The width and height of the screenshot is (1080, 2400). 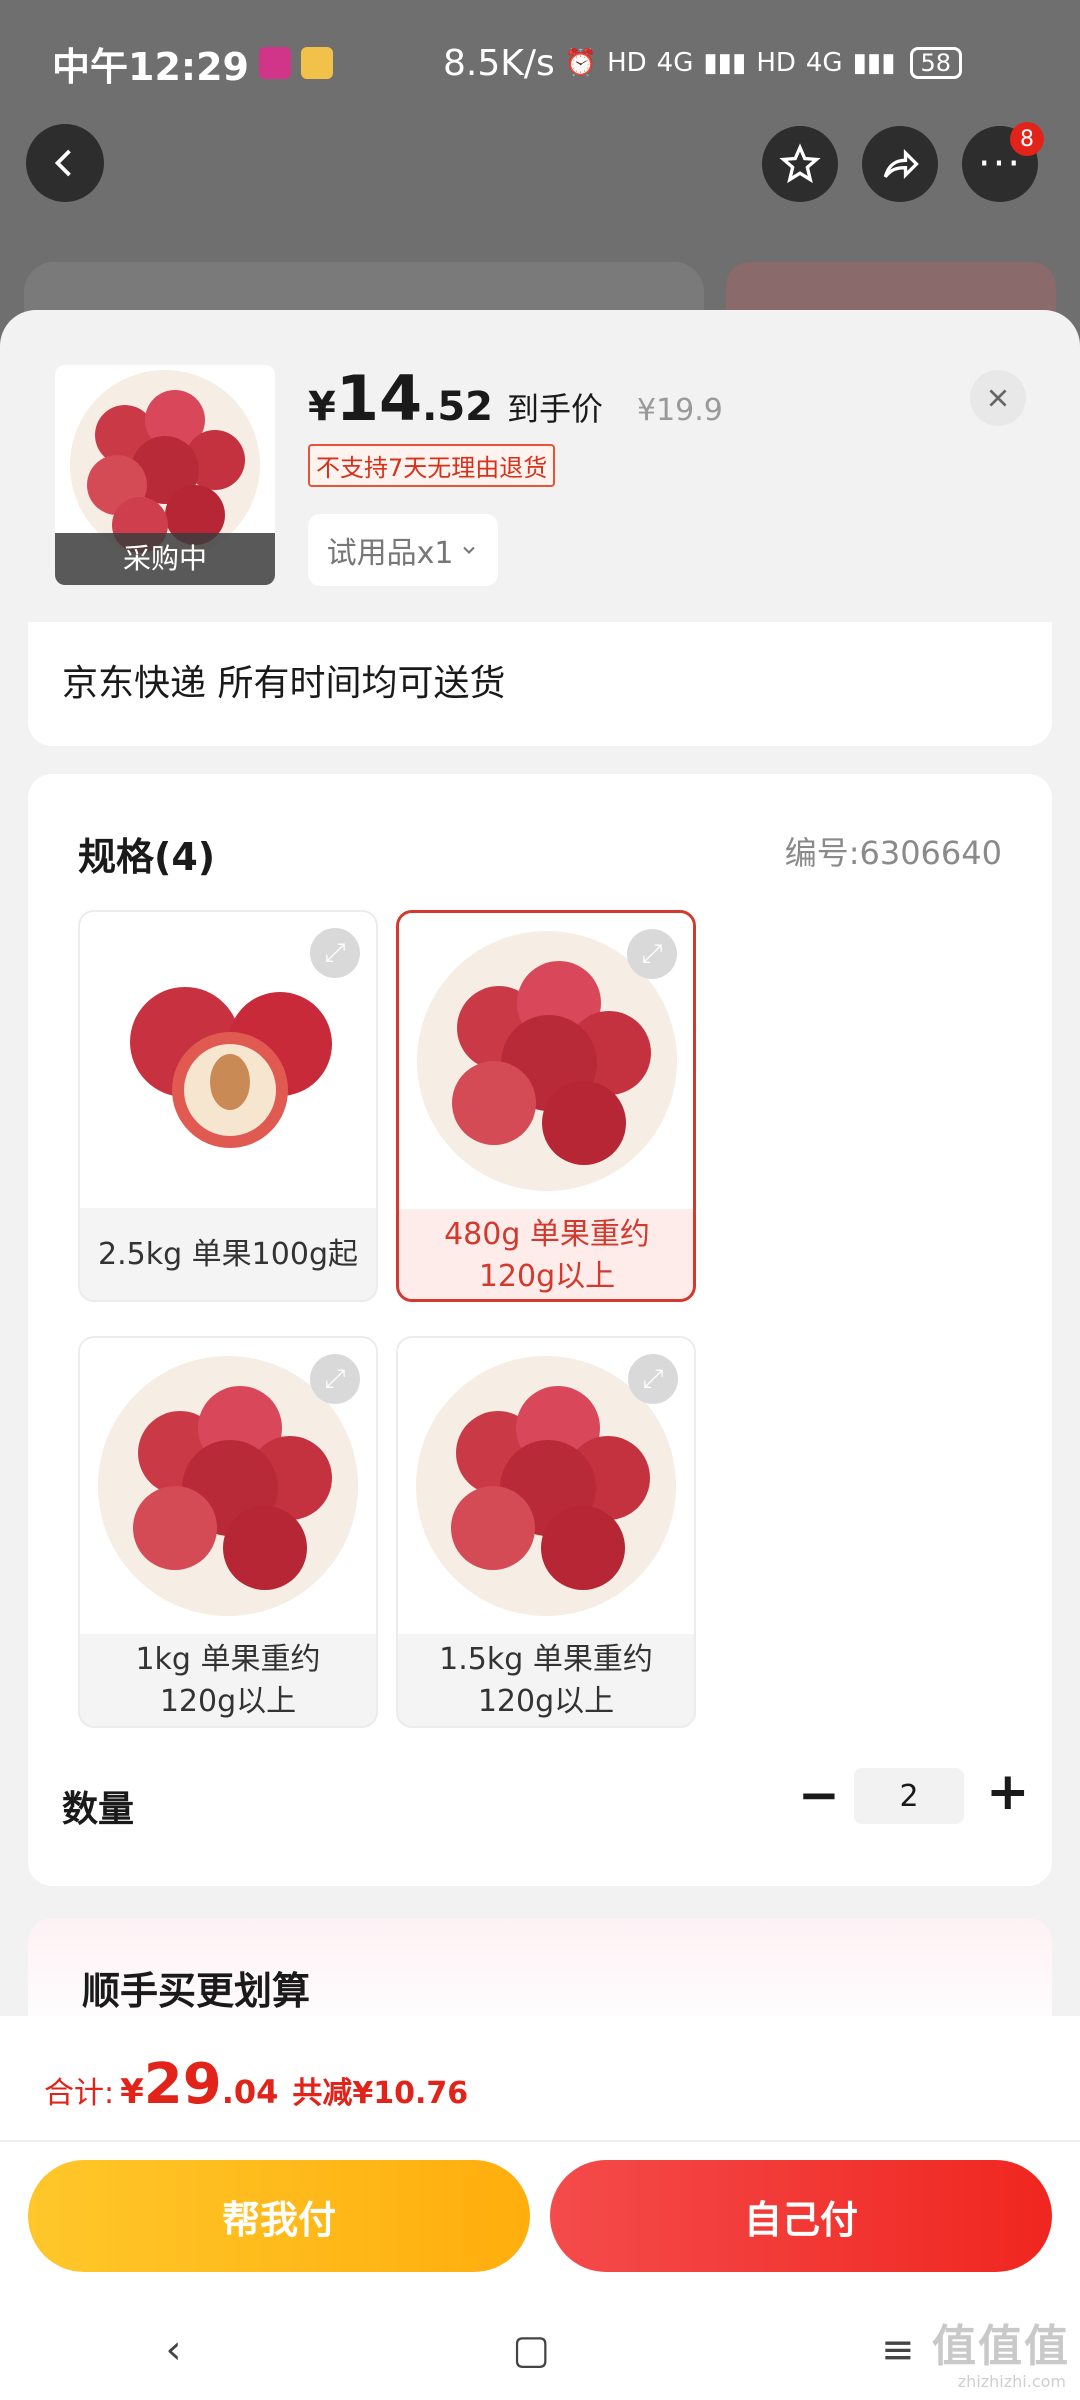 I want to click on self-pay-button: 自己付, so click(x=801, y=2216).